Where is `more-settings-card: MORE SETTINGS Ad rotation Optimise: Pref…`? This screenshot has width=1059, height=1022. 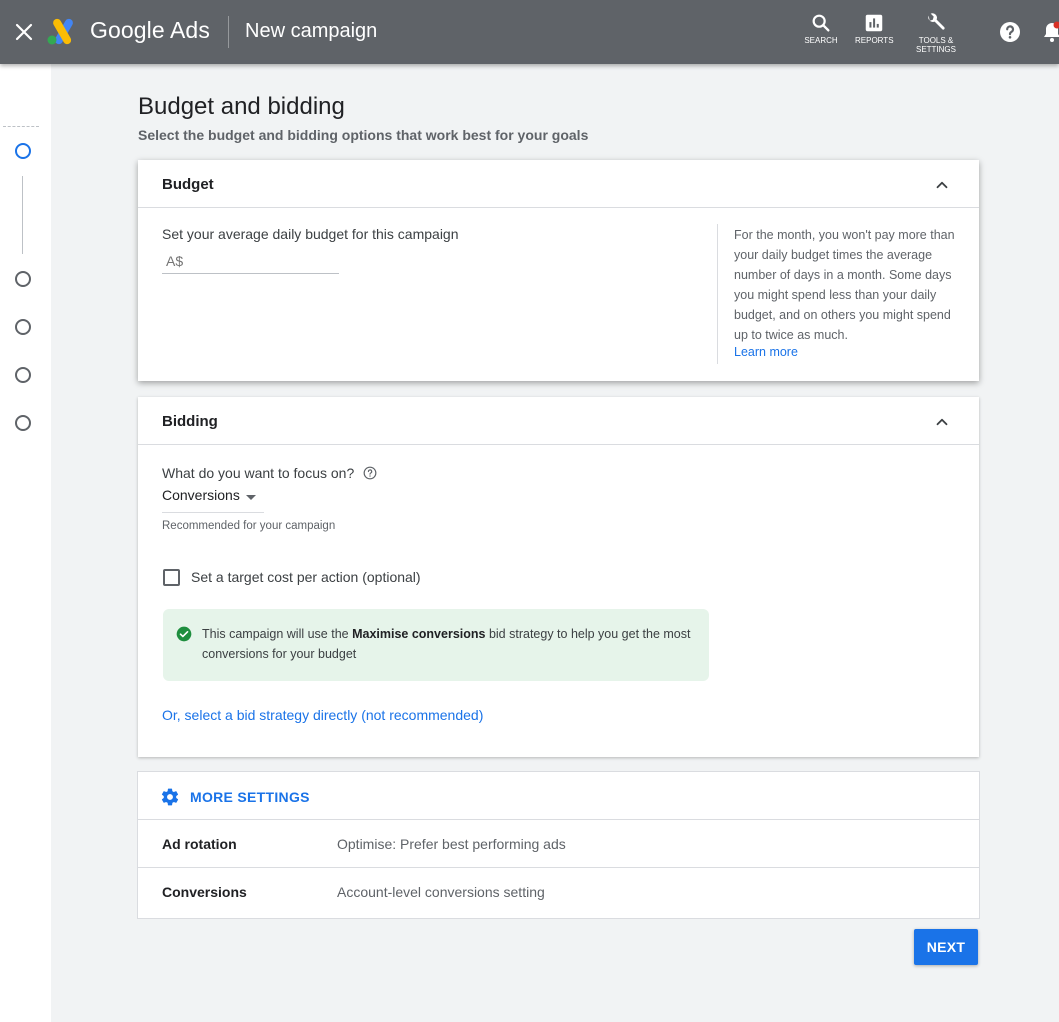
more-settings-card: MORE SETTINGS Ad rotation Optimise: Pref… is located at coordinates (558, 845).